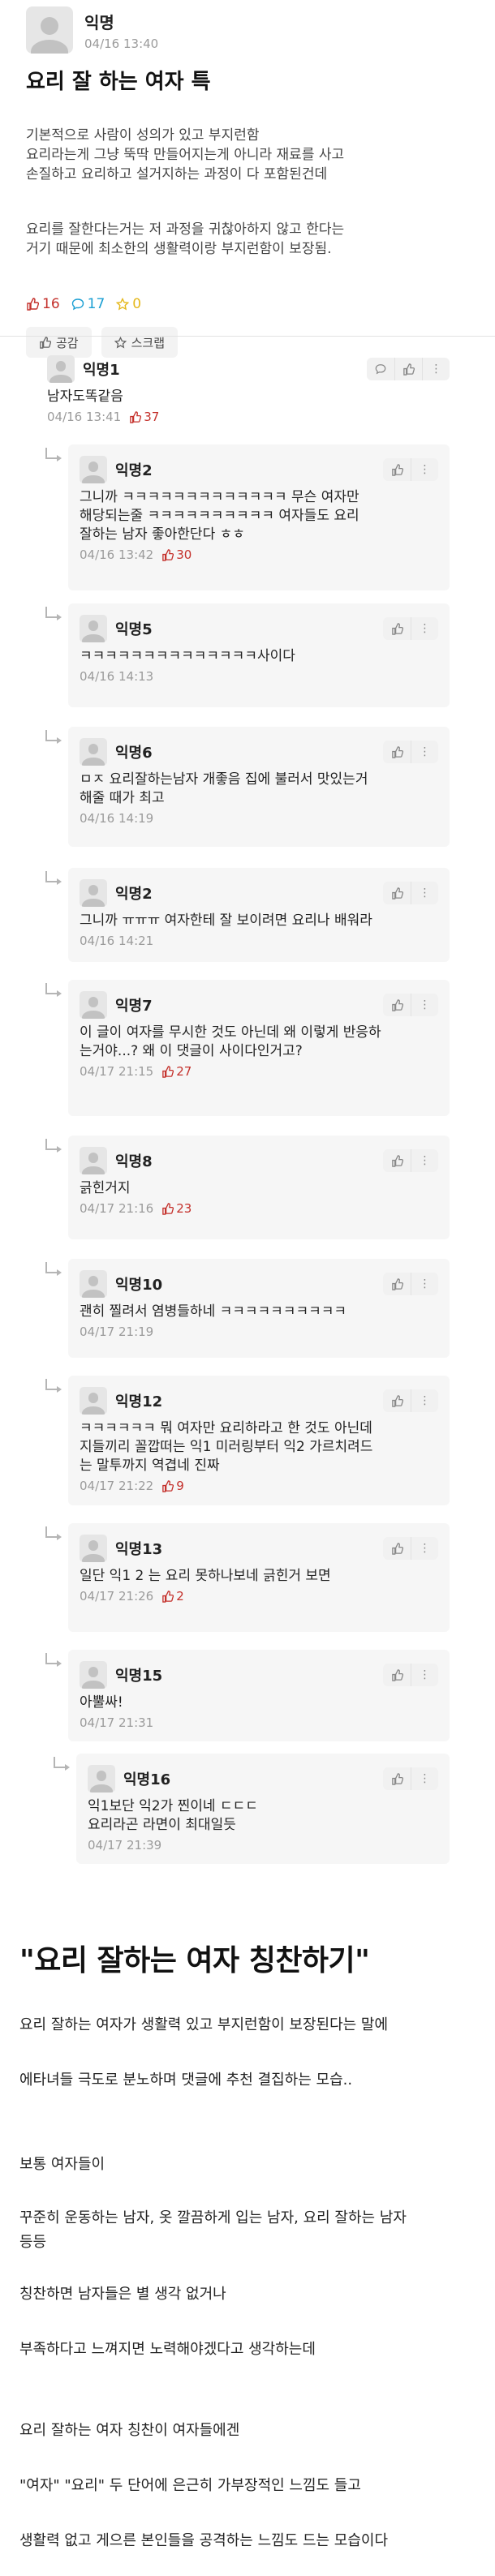  I want to click on article-line: 요리 잘하는 여자 칭찬이 여자들에겐, so click(129, 2430).